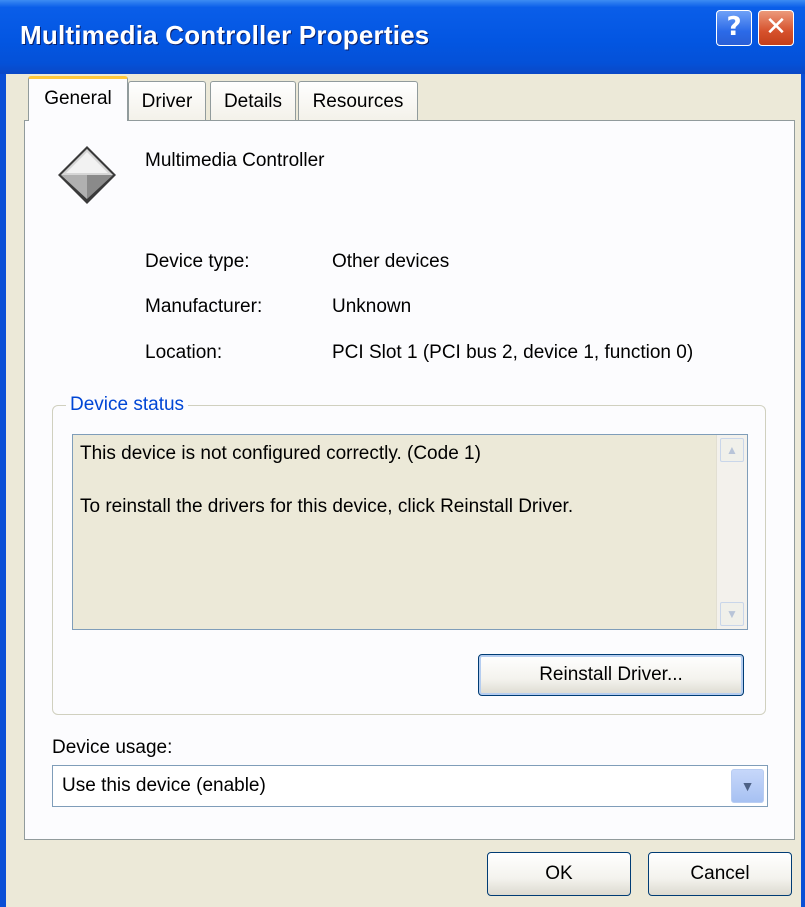 This screenshot has width=805, height=907. Describe the element at coordinates (87, 175) in the screenshot. I see `generic-device-icon` at that location.